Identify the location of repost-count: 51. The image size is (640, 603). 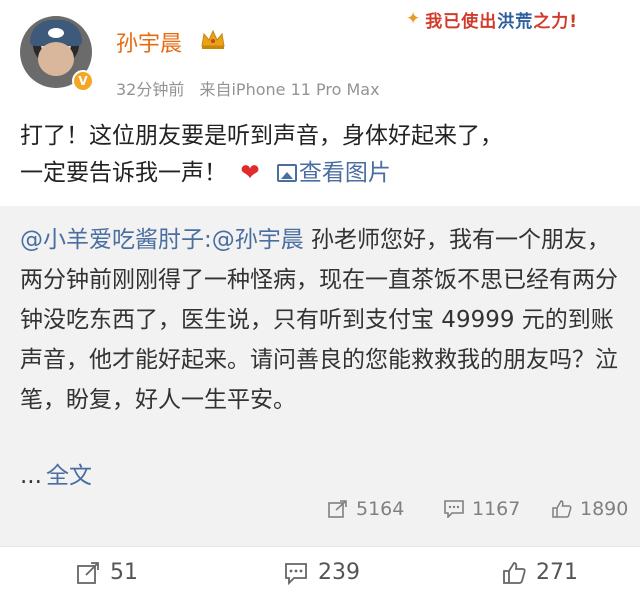
(124, 572).